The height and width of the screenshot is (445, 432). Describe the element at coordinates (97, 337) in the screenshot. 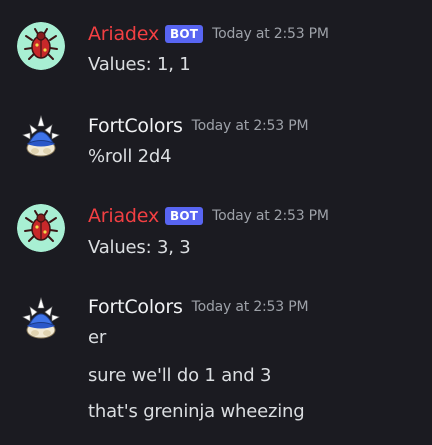

I see `message-content: er` at that location.